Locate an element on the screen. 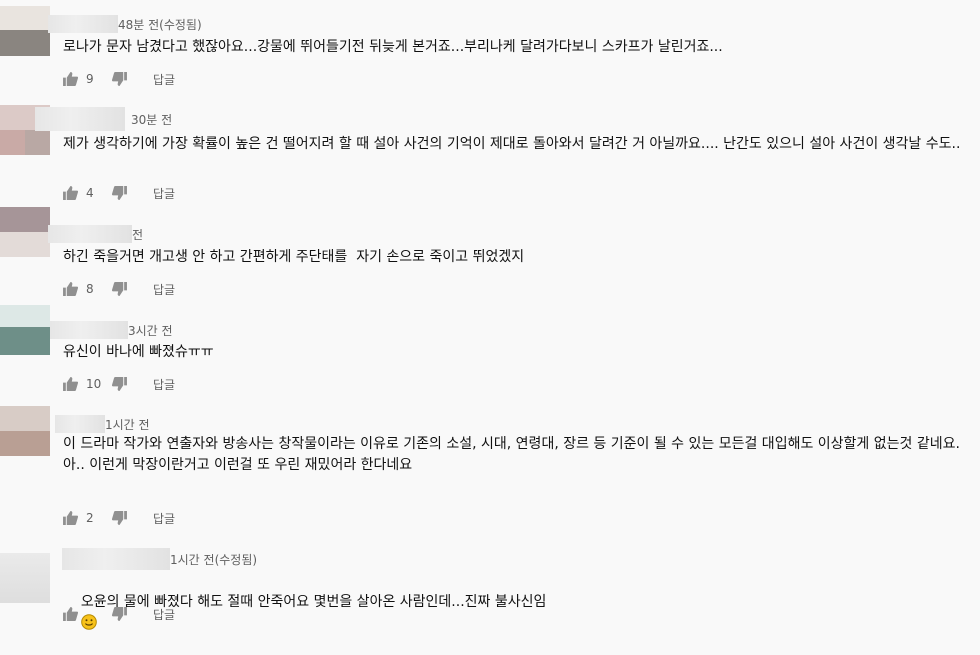 Image resolution: width=980 pixels, height=655 pixels. comment-timestamp: 1시간 전 is located at coordinates (127, 424).